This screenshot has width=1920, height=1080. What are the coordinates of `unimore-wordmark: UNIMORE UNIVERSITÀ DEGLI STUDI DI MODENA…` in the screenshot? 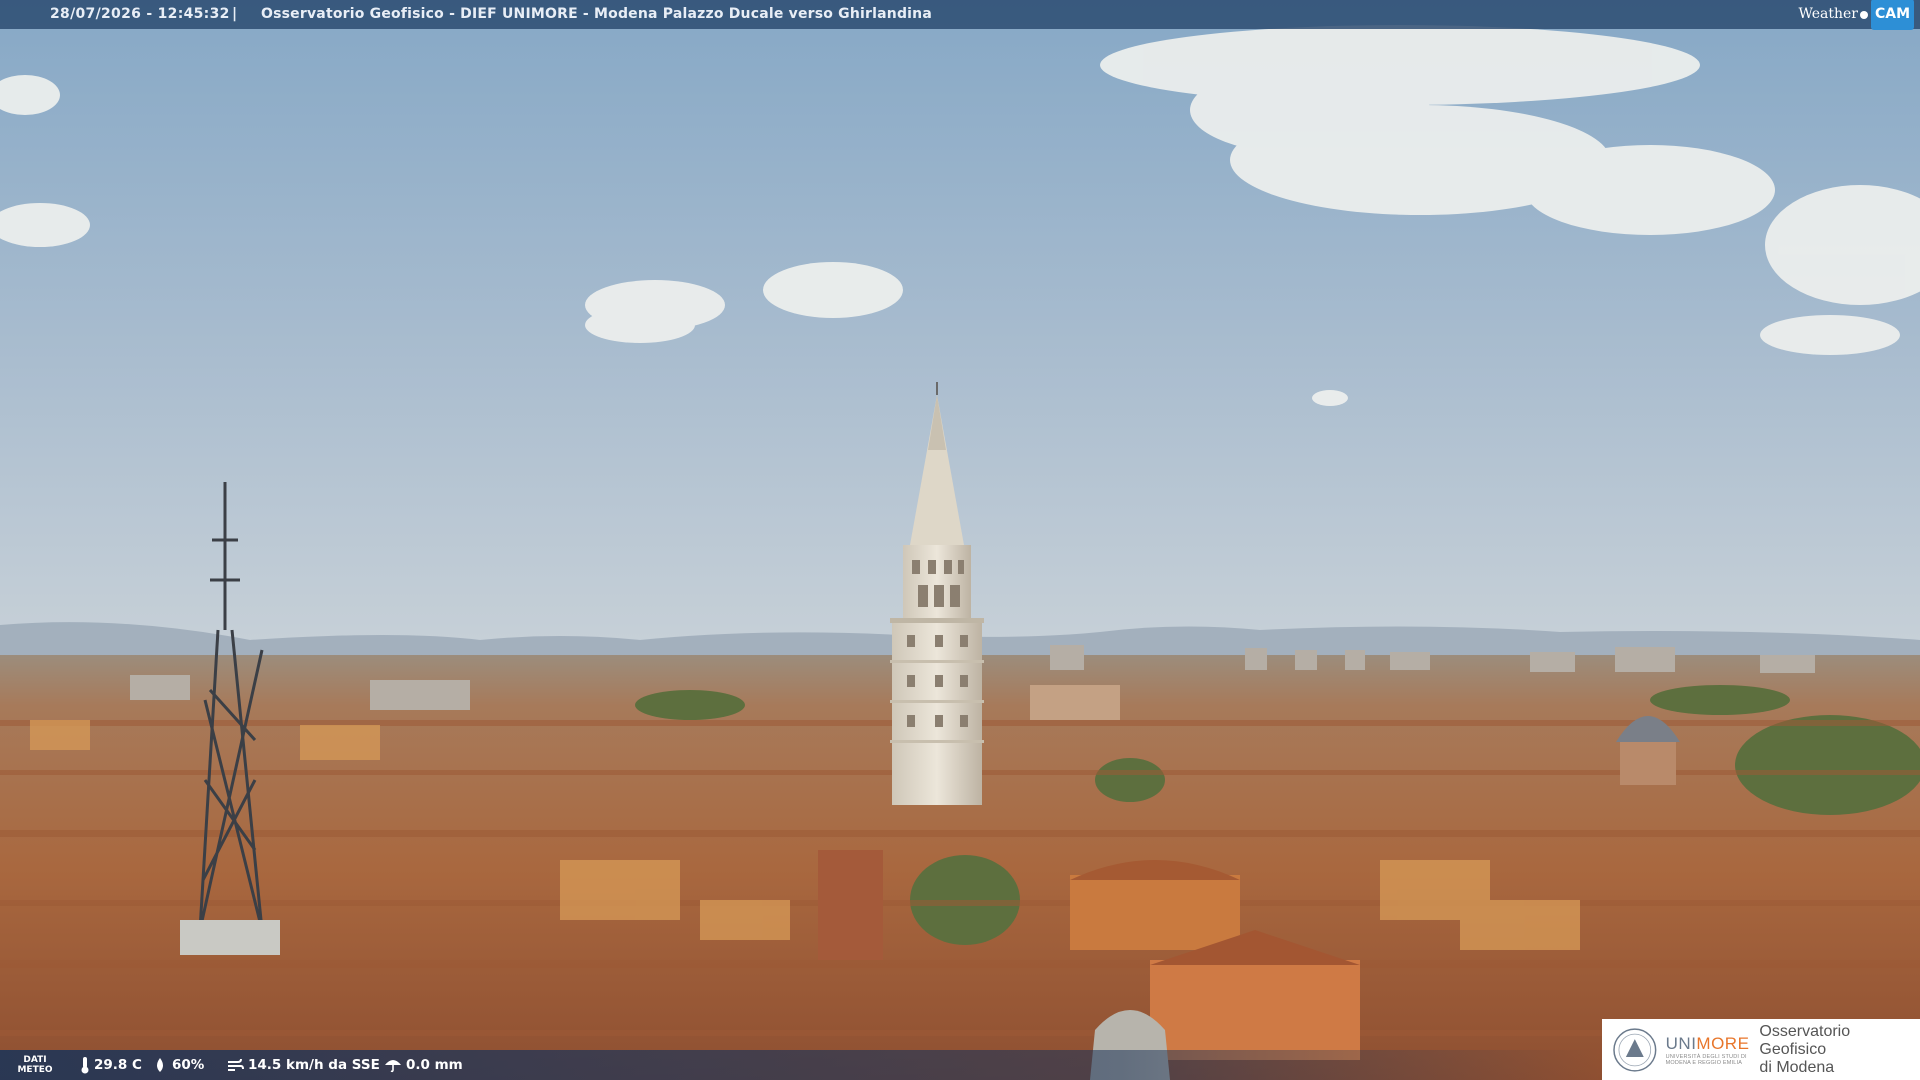 It's located at (1708, 1050).